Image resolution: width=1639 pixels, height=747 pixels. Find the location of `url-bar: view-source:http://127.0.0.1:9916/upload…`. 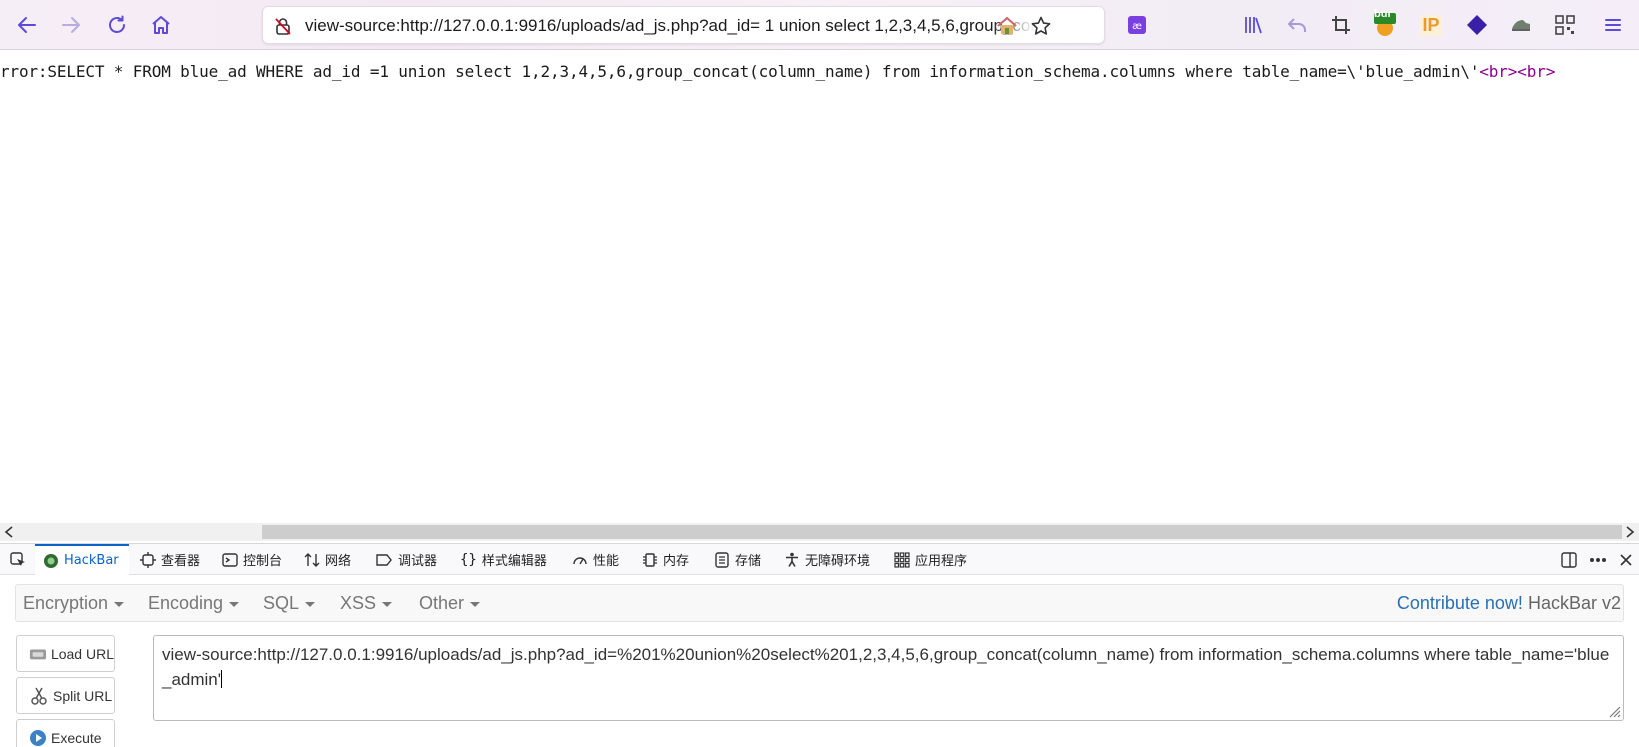

url-bar: view-source:http://127.0.0.1:9916/upload… is located at coordinates (683, 25).